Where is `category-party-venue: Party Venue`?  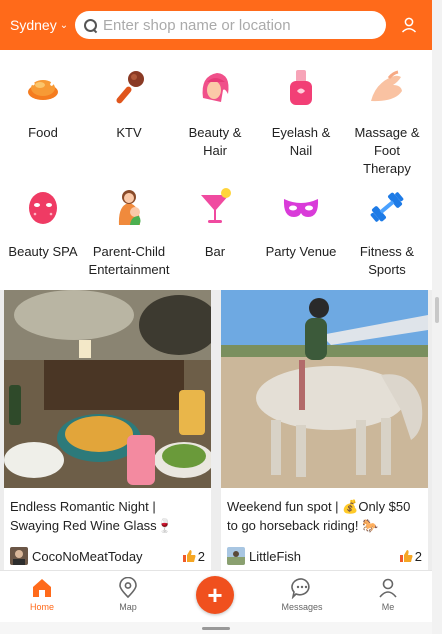
category-party-venue: Party Venue is located at coordinates (301, 224).